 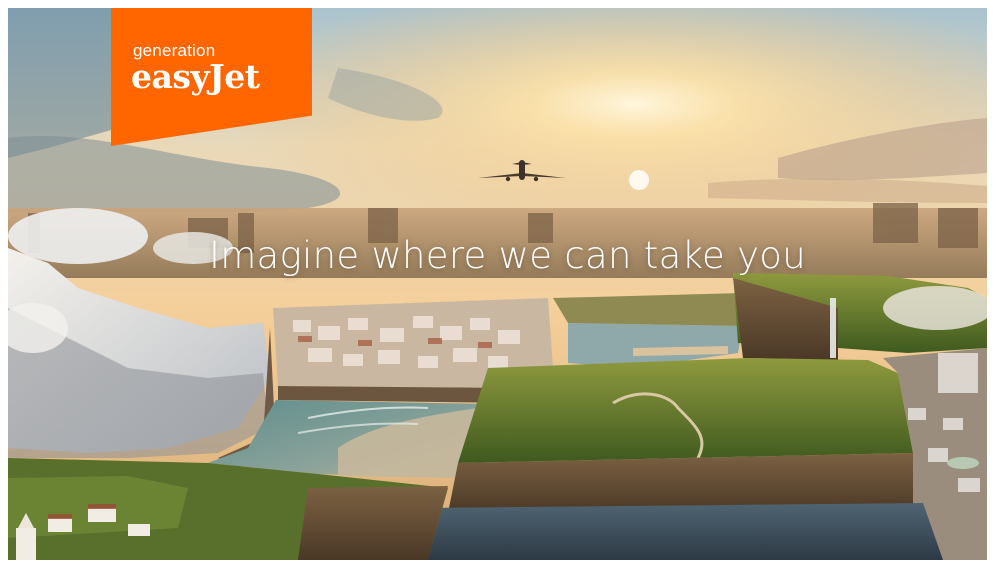 I want to click on easyjet-logo: generation easyJet, so click(x=211, y=77).